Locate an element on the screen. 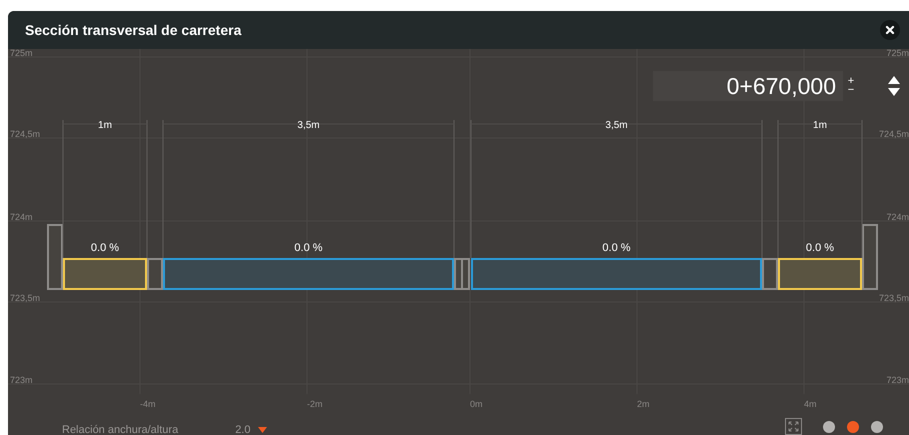 This screenshot has height=435, width=909. close-icon is located at coordinates (890, 30).